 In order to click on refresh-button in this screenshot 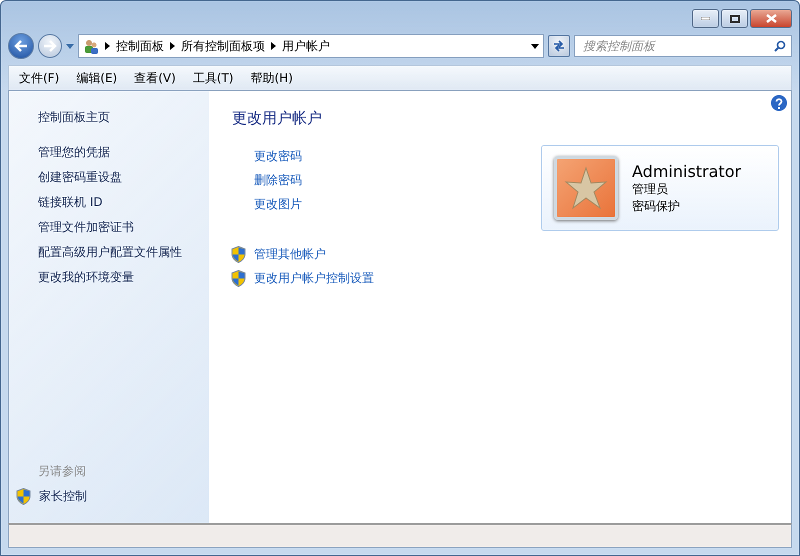, I will do `click(559, 46)`.